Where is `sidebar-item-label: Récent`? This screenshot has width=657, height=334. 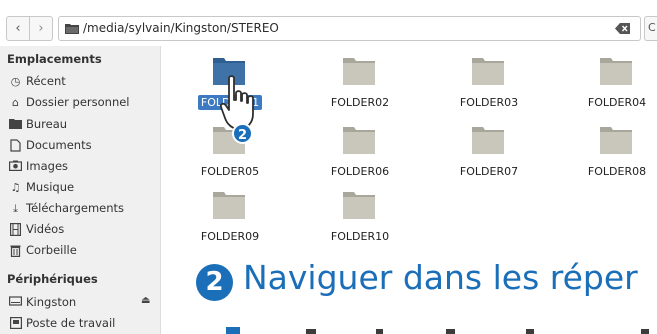 sidebar-item-label: Récent is located at coordinates (46, 81).